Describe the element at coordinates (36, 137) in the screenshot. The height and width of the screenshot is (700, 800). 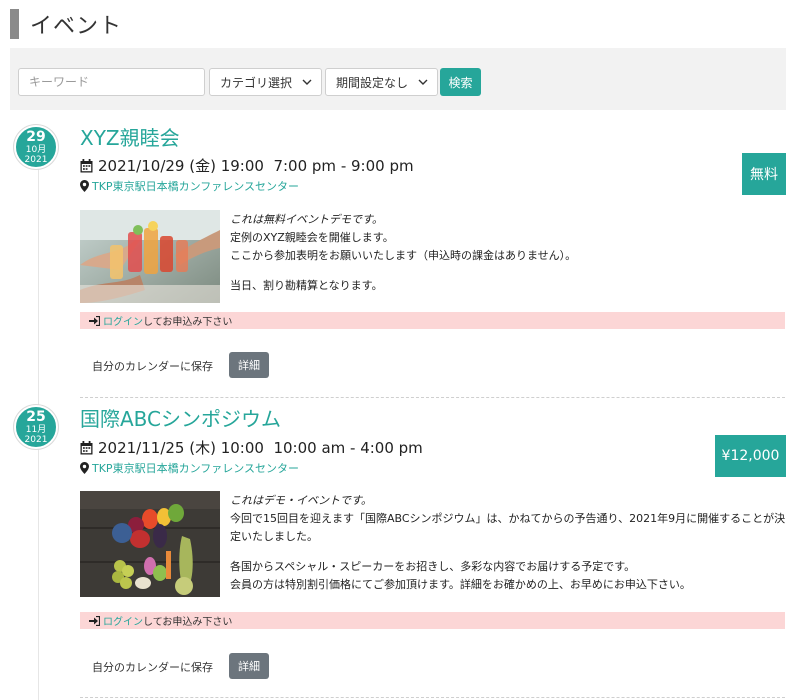
I see `event-day: 29` at that location.